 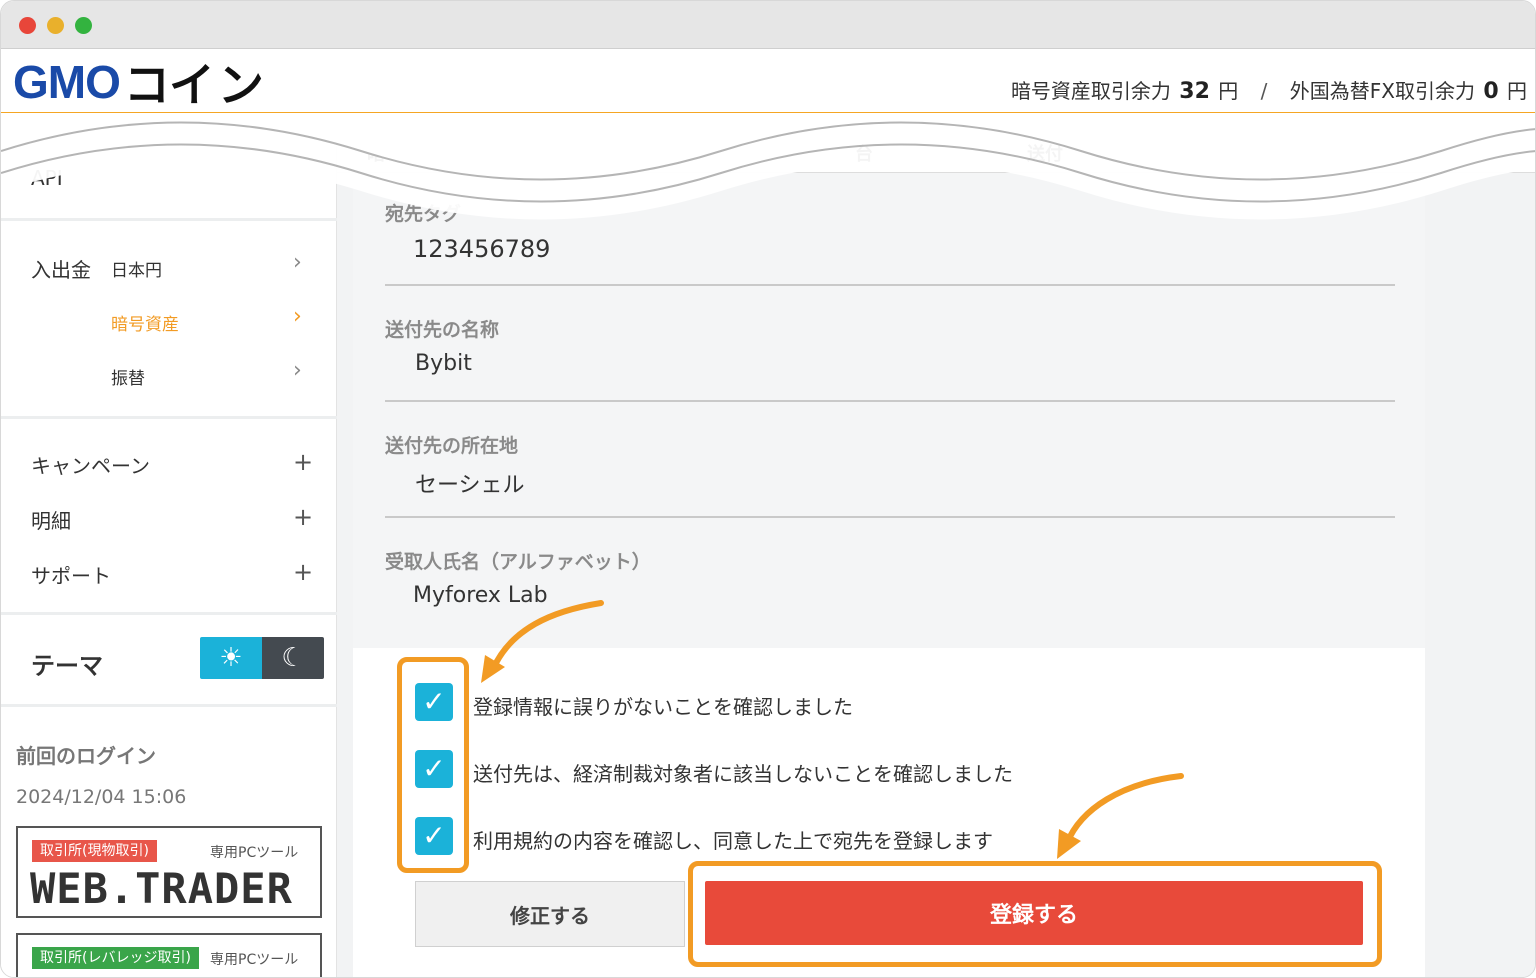 What do you see at coordinates (169, 85) in the screenshot?
I see `logo-coin-text: コイ` at bounding box center [169, 85].